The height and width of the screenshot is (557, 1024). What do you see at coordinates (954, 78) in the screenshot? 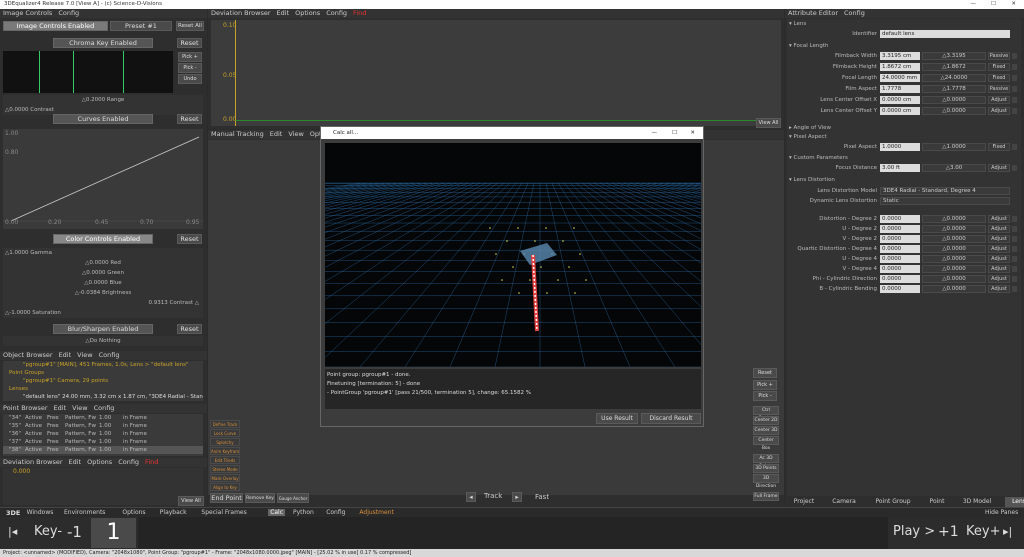
I see `attr-relative-field: △24.0000` at bounding box center [954, 78].